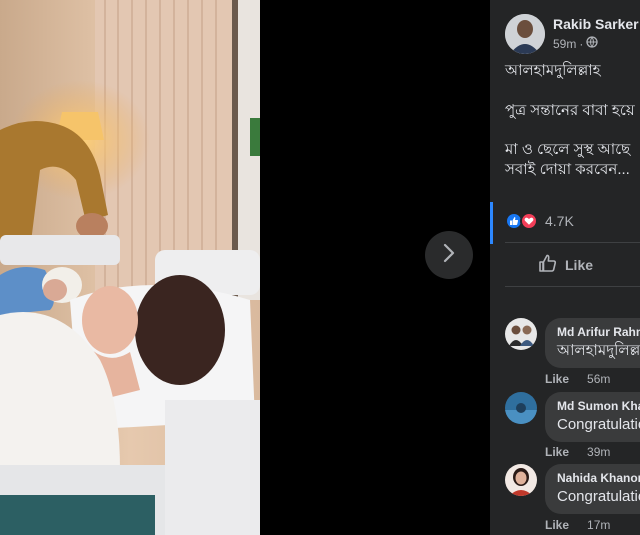 Image resolution: width=640 pixels, height=535 pixels. I want to click on love-reaction-icon, so click(529, 221).